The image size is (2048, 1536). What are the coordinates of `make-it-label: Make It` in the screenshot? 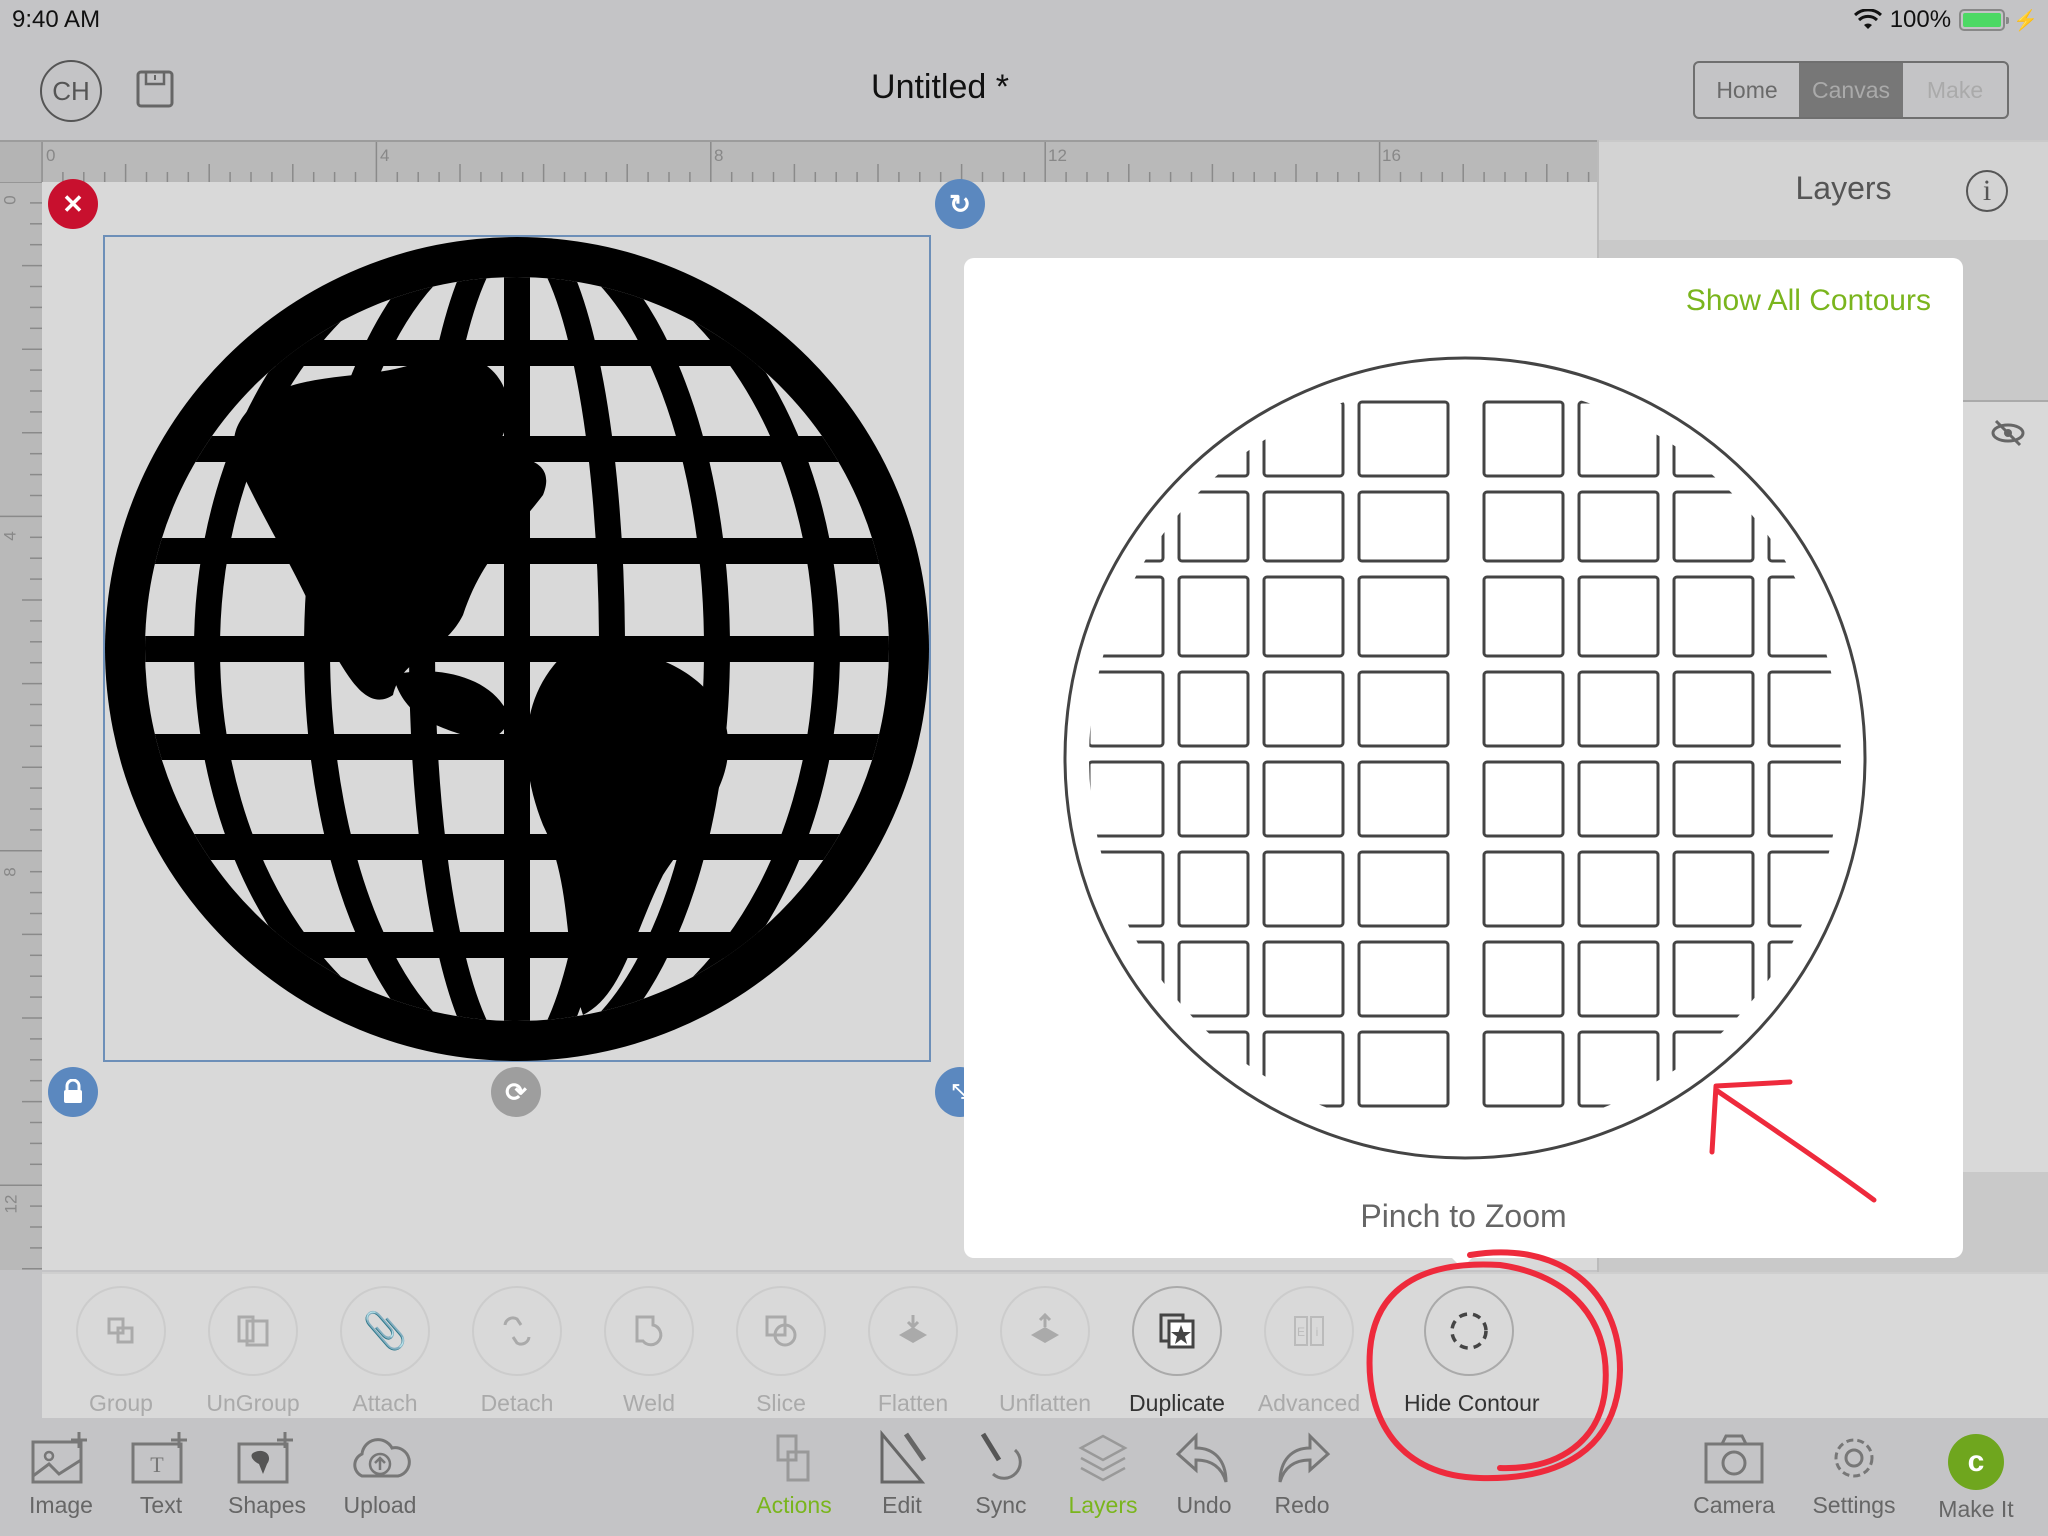 It's located at (1976, 1509).